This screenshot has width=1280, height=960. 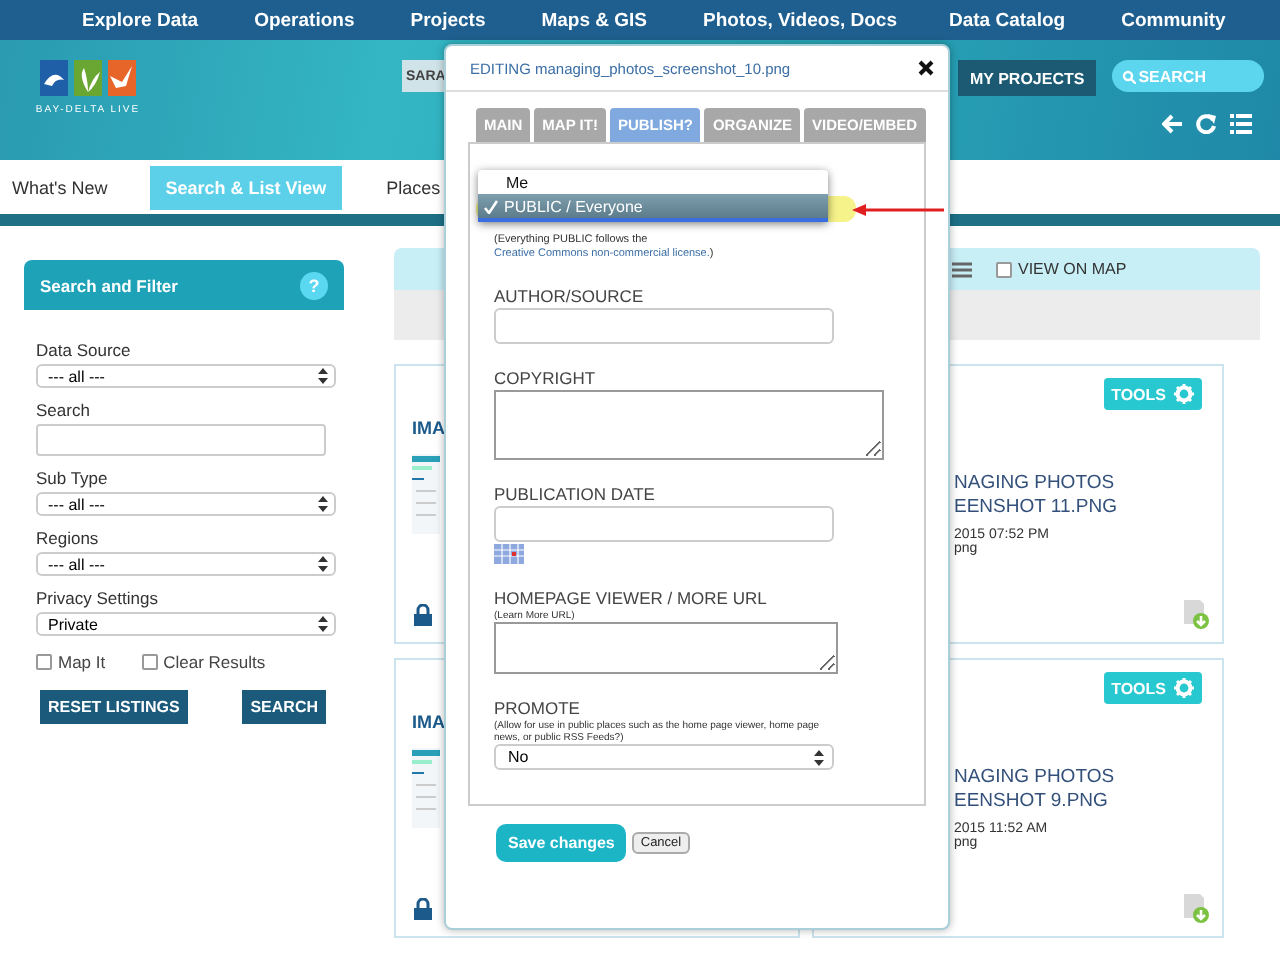 I want to click on search-placeholder: SEARCH, so click(x=1172, y=76).